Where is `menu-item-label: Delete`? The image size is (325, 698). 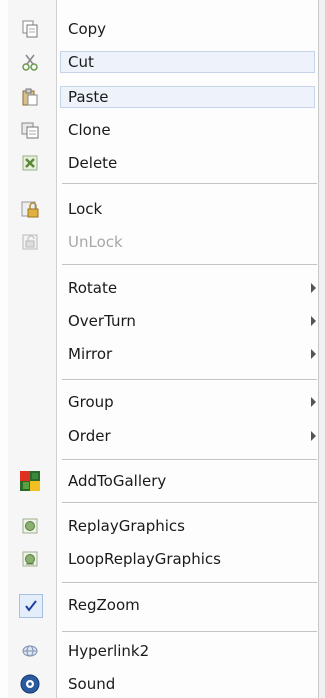
menu-item-label: Delete is located at coordinates (93, 163).